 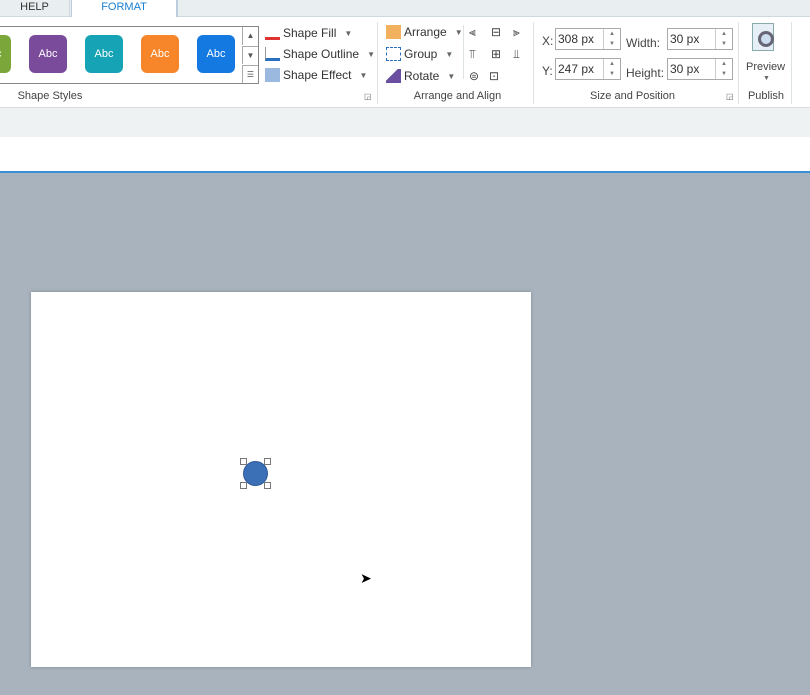 I want to click on shape-effect-button: Shape Effect ▼, so click(x=316, y=75).